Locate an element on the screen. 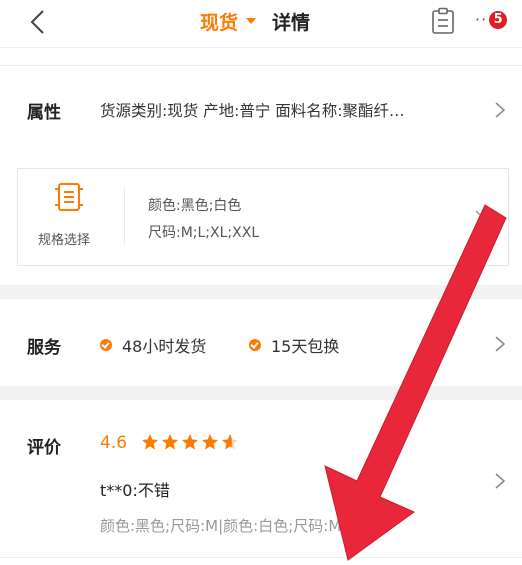  more-icon: ·· is located at coordinates (481, 19).